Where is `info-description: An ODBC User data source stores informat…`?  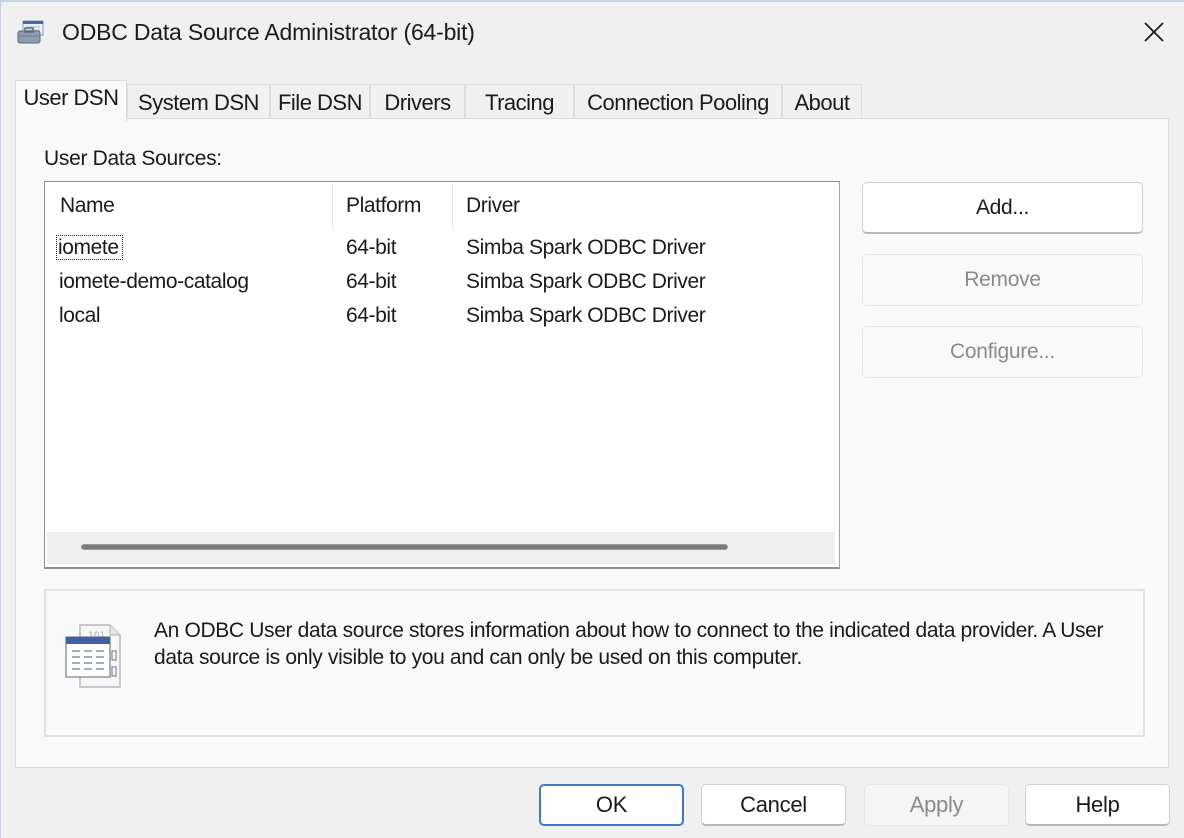
info-description: An ODBC User data source stores informat… is located at coordinates (629, 644).